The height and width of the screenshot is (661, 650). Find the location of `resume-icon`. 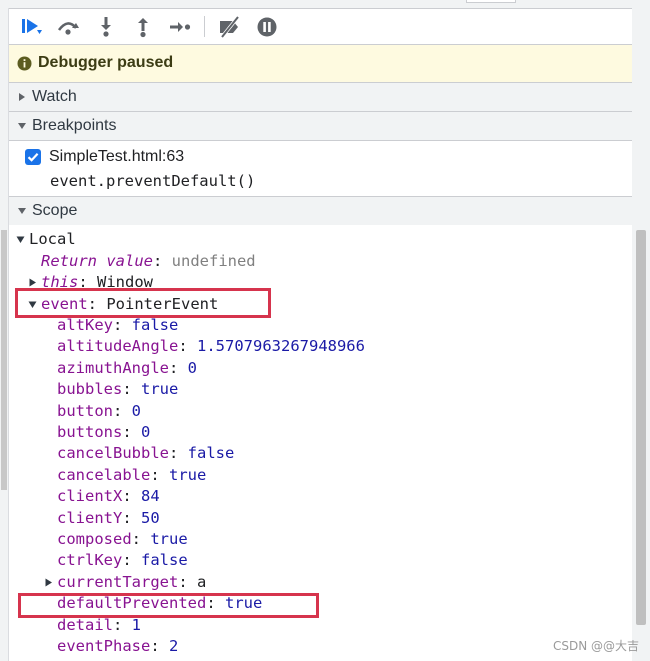

resume-icon is located at coordinates (32, 26).